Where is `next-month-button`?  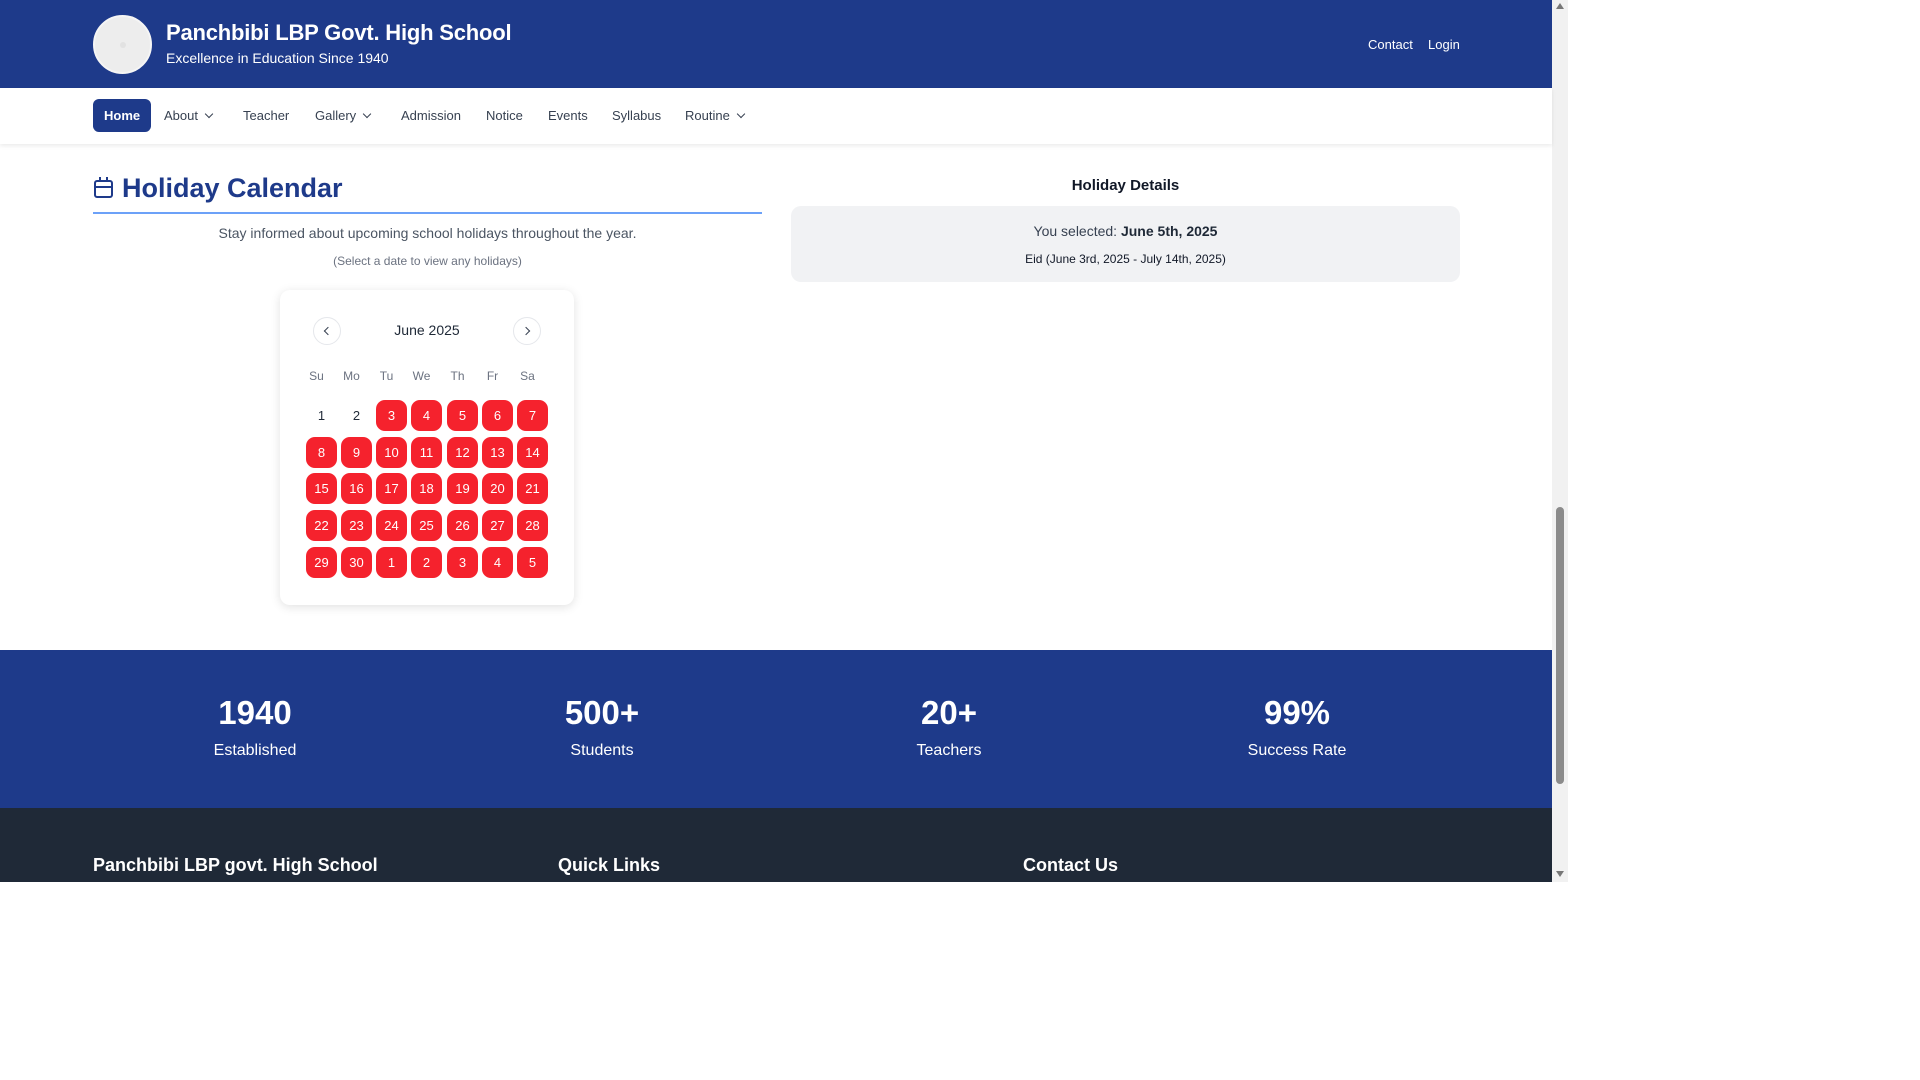
next-month-button is located at coordinates (527, 331).